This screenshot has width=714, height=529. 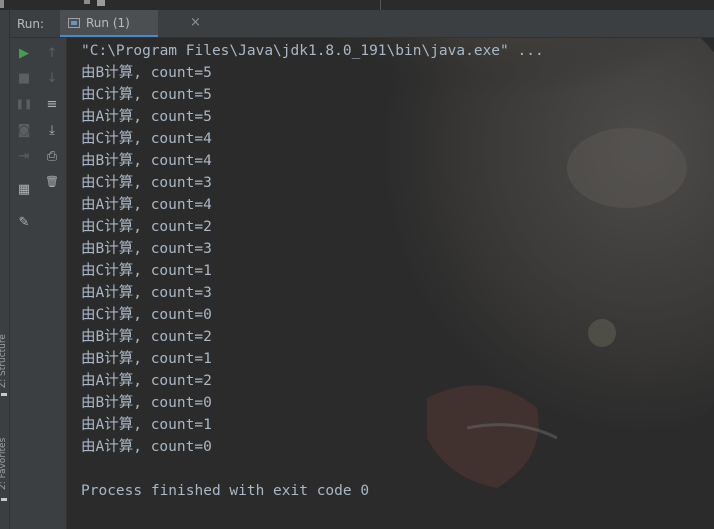 I want to click on run-tab: Run (1) ×, so click(x=130, y=23).